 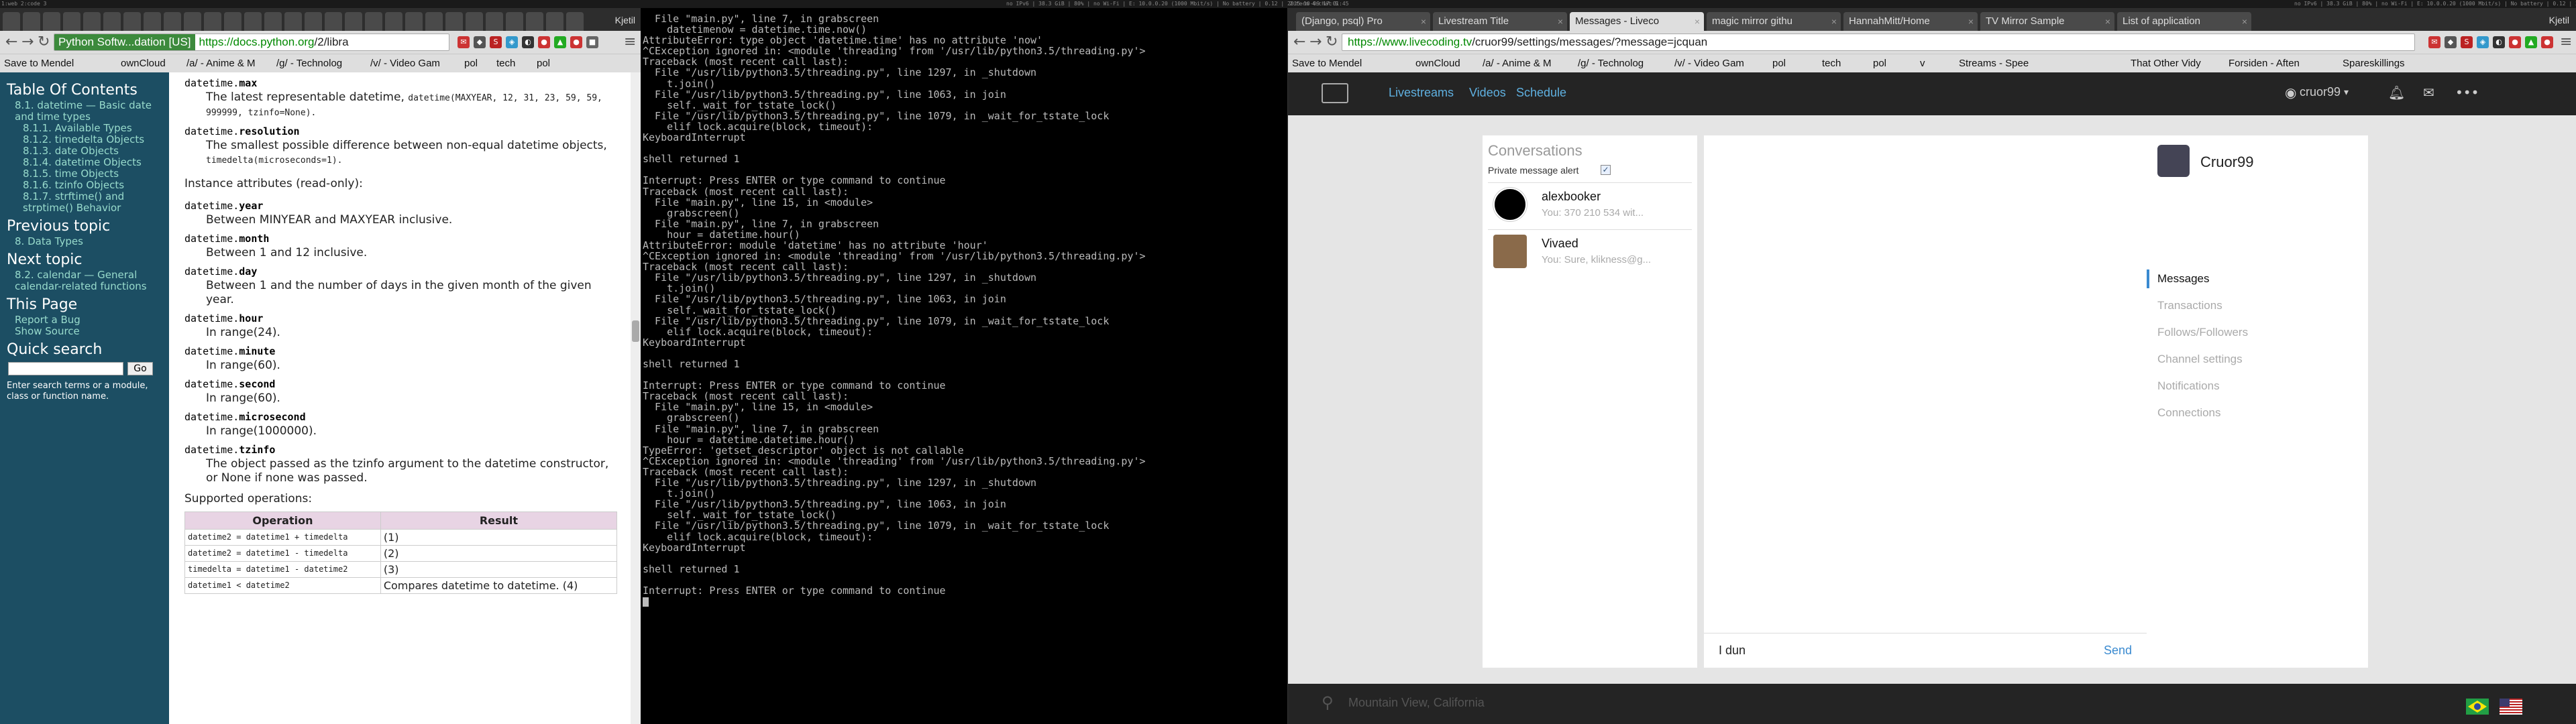 What do you see at coordinates (39, 63) in the screenshot?
I see `bookmark: Save to Mendel` at bounding box center [39, 63].